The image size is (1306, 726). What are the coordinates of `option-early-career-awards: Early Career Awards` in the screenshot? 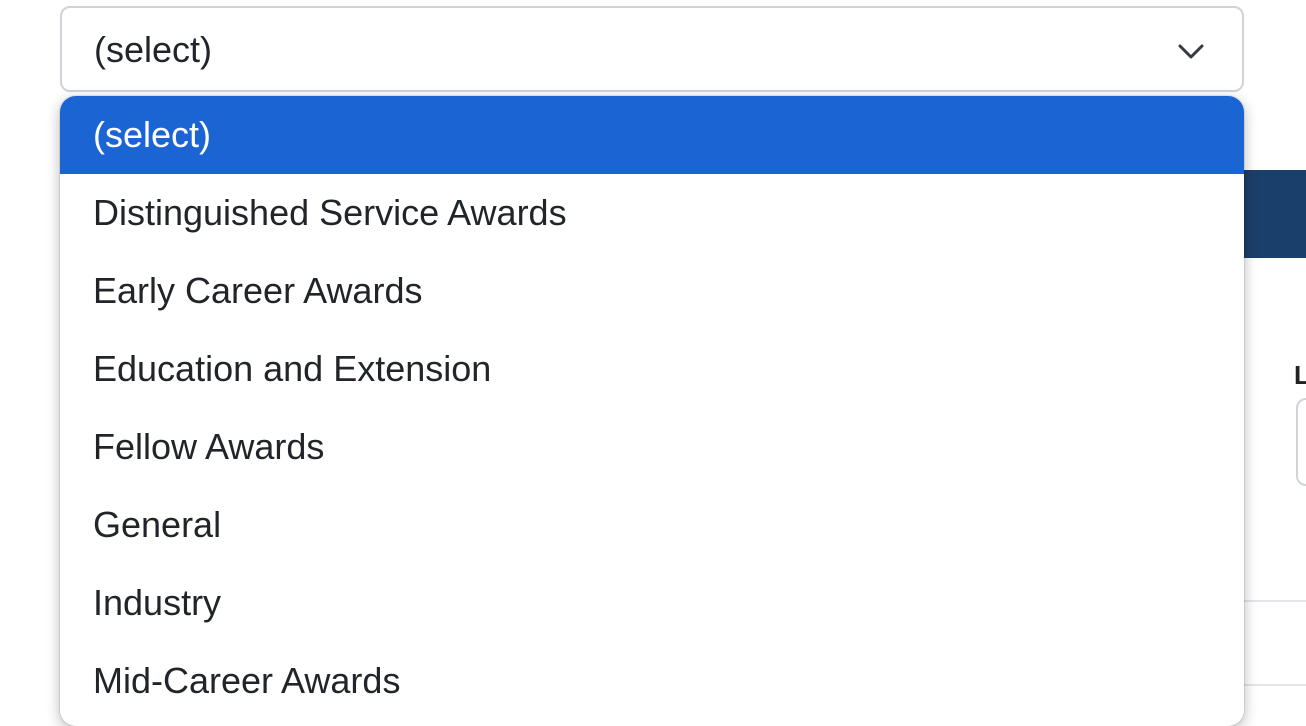 It's located at (652, 291).